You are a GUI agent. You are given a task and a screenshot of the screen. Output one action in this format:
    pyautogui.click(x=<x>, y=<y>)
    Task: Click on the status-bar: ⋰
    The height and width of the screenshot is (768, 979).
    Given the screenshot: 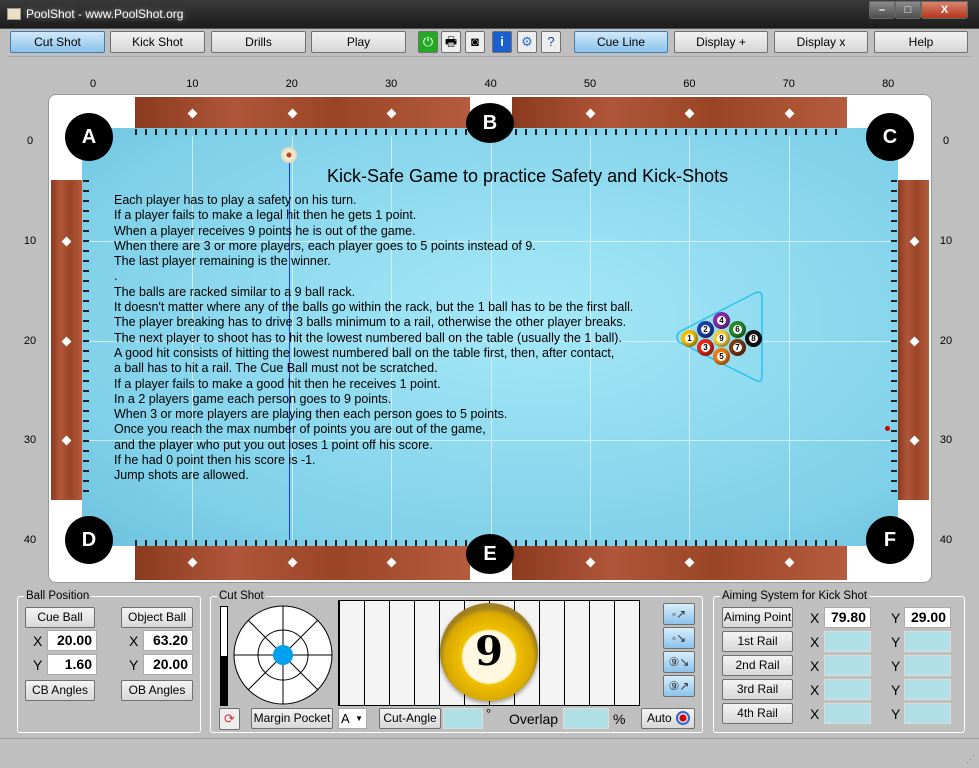 What is the action you would take?
    pyautogui.click(x=489, y=753)
    